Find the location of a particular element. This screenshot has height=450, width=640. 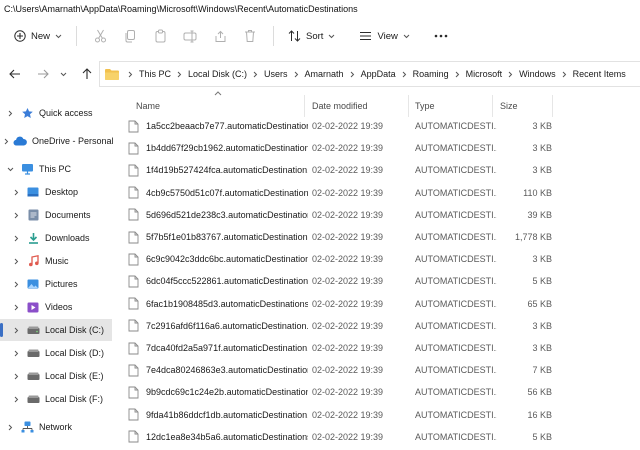

forward-button is located at coordinates (43, 74).